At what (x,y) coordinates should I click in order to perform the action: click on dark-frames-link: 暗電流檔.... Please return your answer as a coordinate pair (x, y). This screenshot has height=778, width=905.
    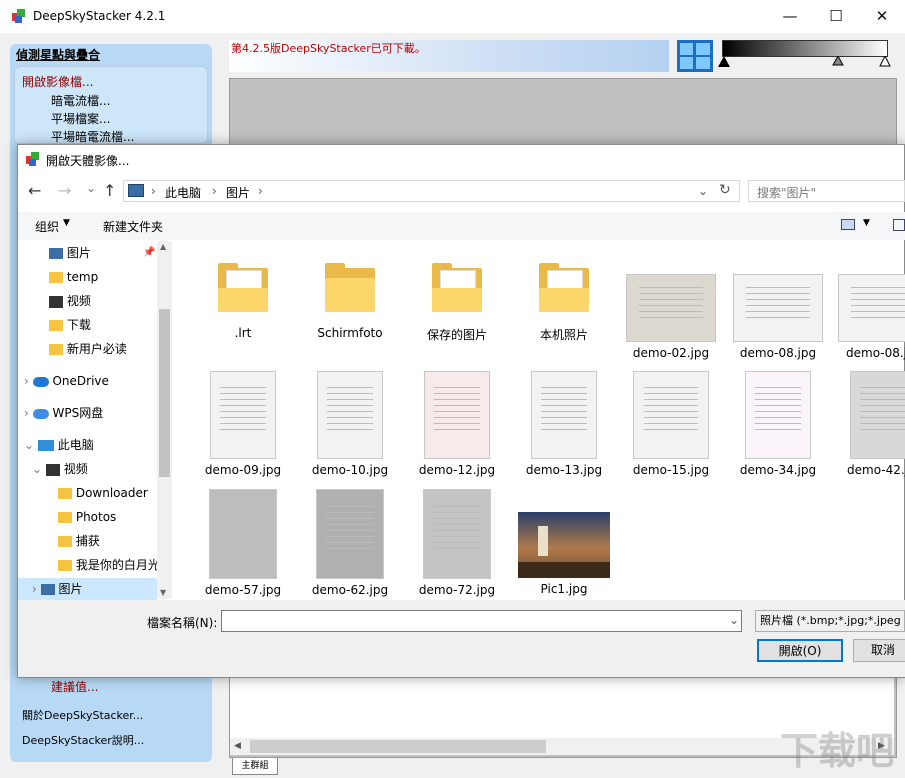
    Looking at the image, I should click on (80, 100).